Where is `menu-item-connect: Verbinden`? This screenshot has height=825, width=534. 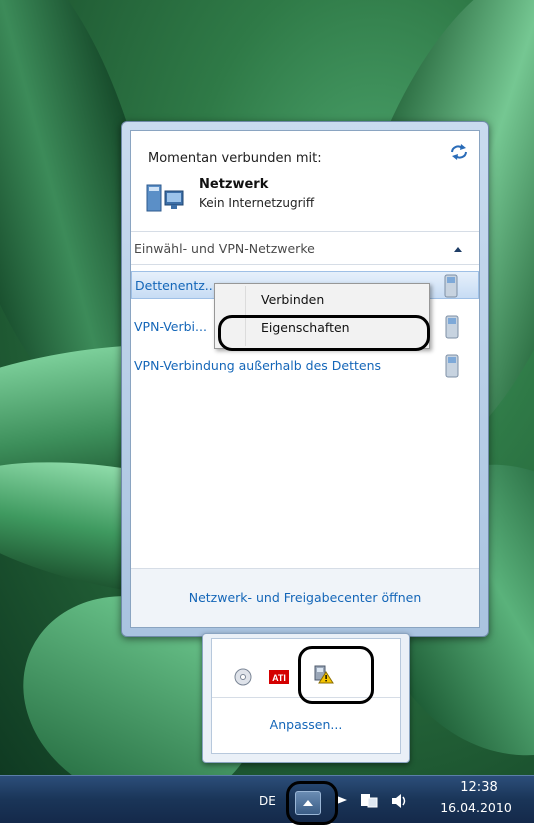
menu-item-connect: Verbinden is located at coordinates (322, 300).